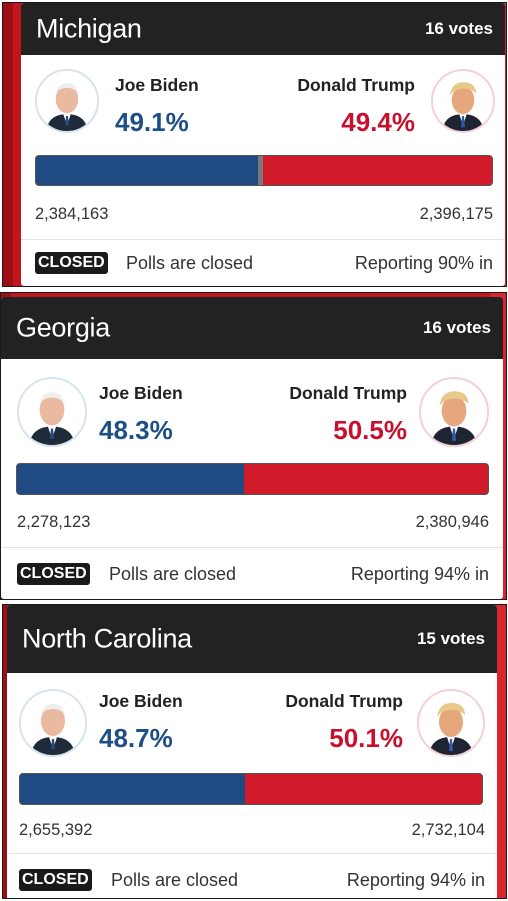 This screenshot has height=901, width=508. What do you see at coordinates (260, 170) in the screenshot?
I see `bar-midpoint-marker` at bounding box center [260, 170].